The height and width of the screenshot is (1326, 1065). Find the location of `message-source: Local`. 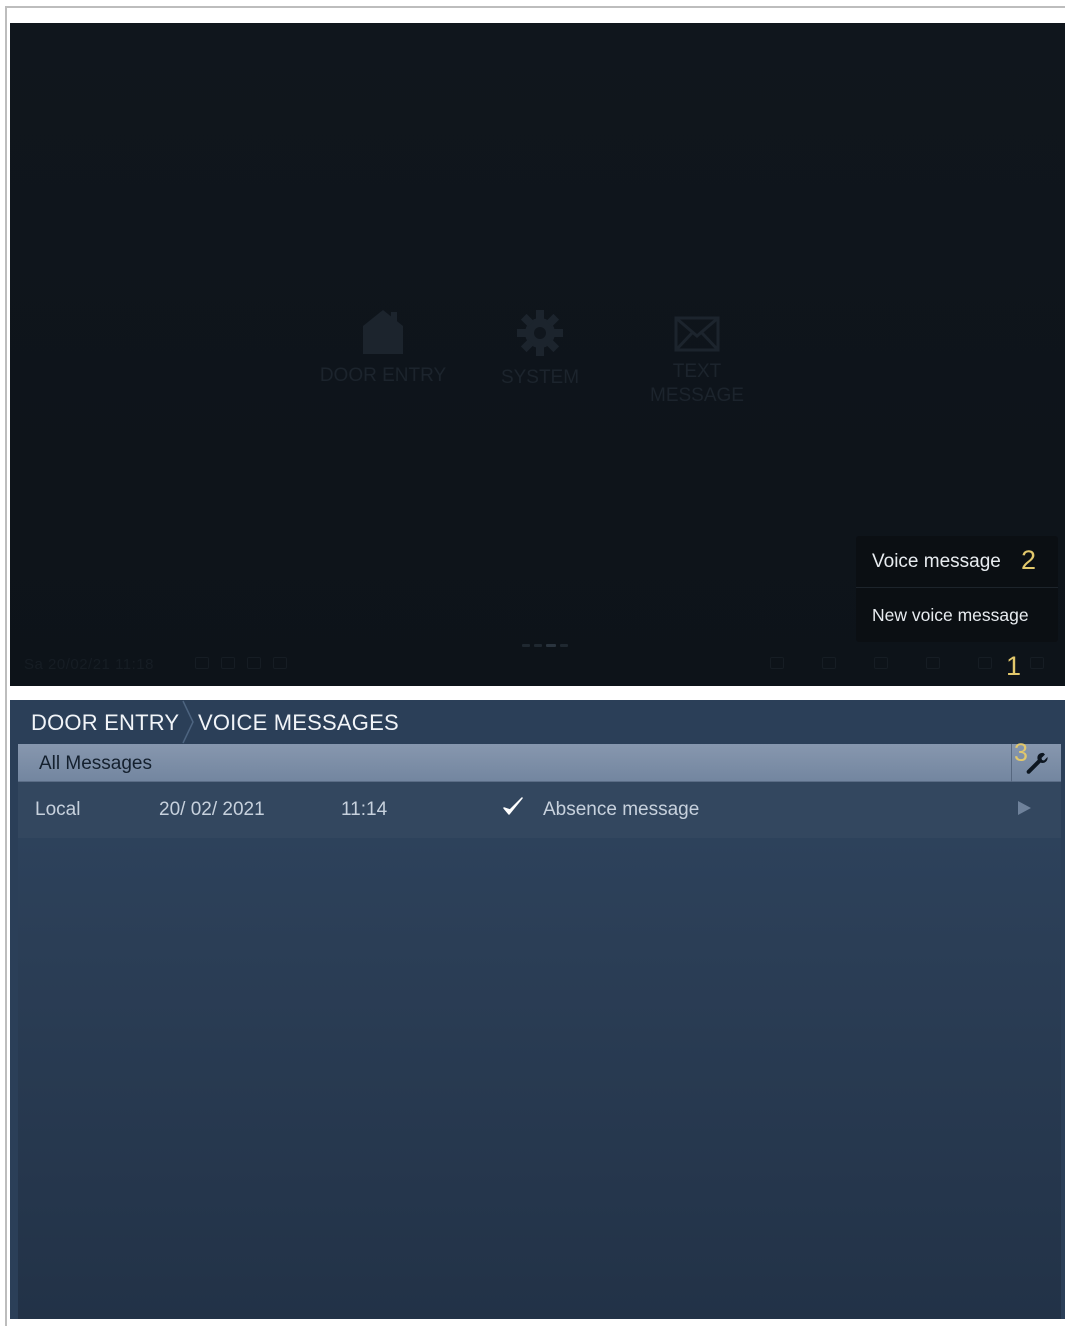

message-source: Local is located at coordinates (58, 809).